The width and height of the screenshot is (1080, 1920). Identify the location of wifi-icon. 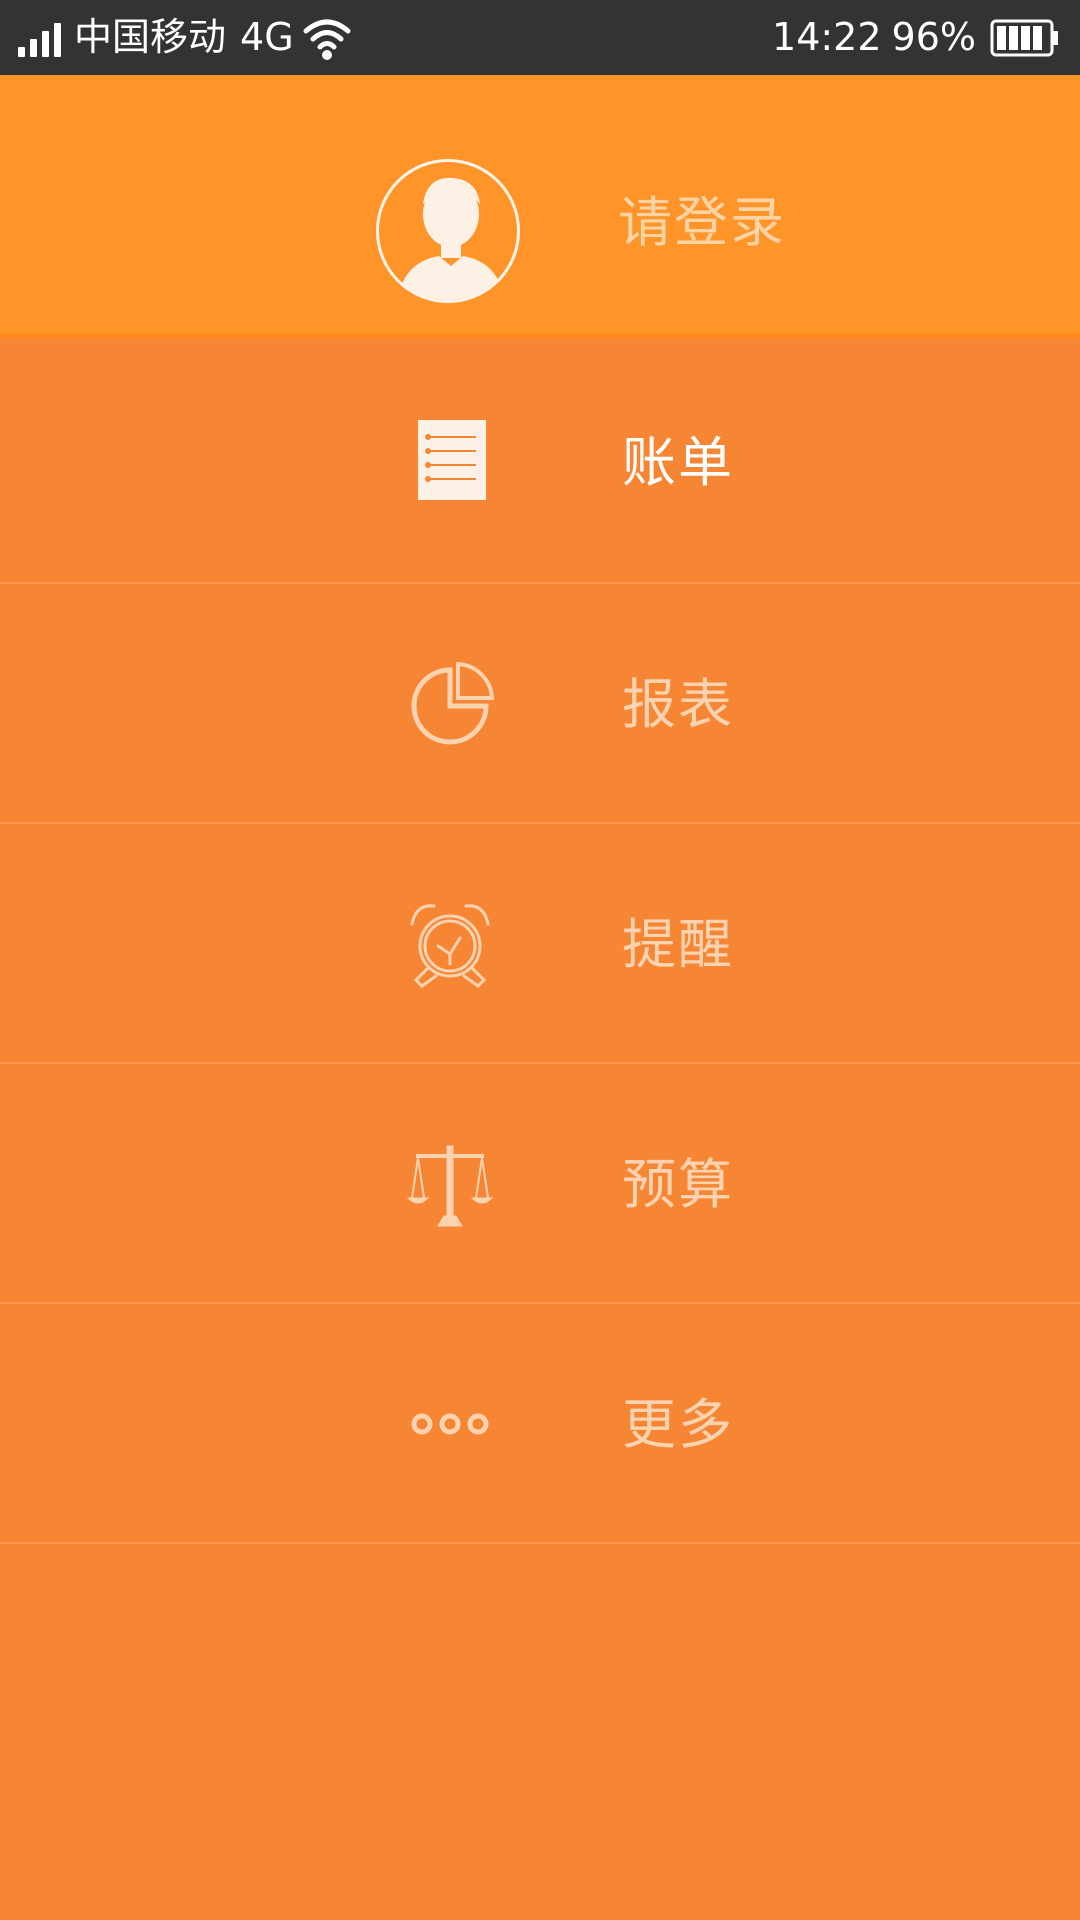
(327, 39).